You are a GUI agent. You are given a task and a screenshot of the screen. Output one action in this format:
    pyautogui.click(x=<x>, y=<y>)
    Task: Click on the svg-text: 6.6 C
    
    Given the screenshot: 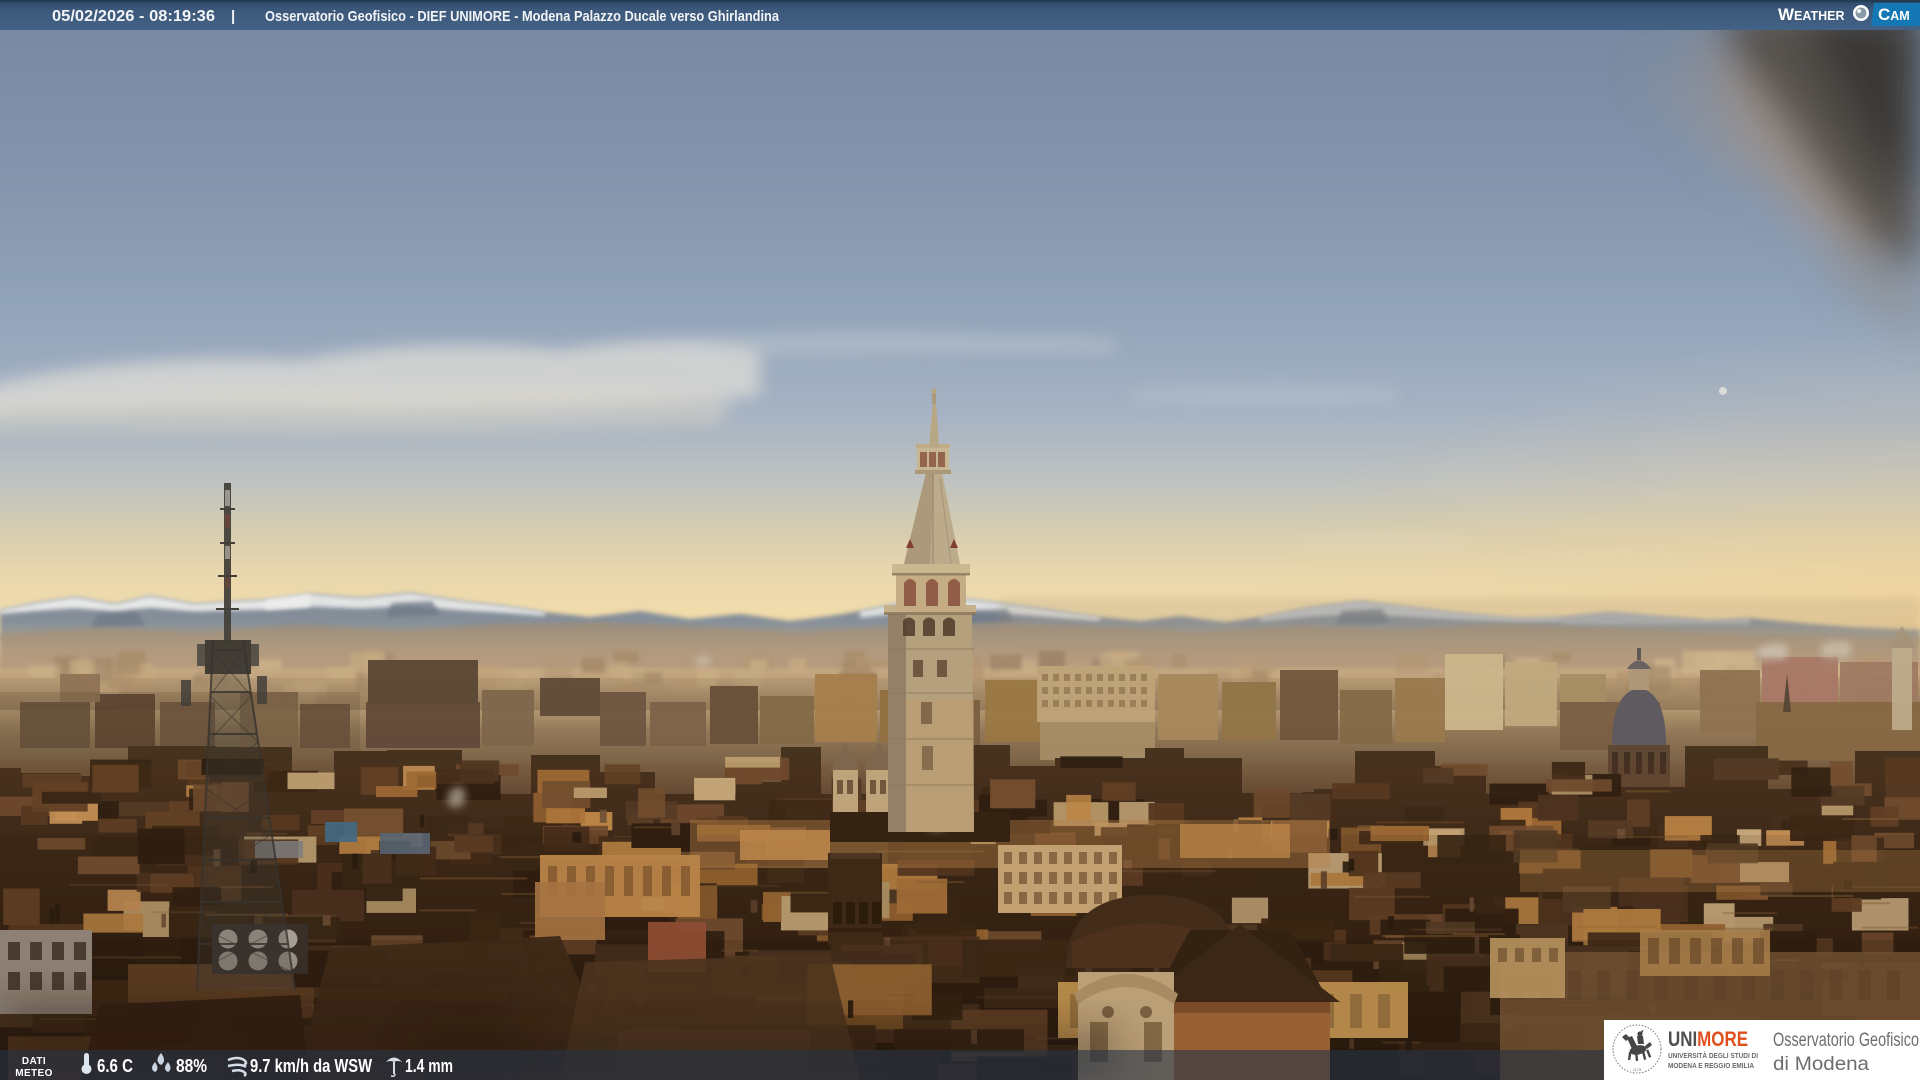 What is the action you would take?
    pyautogui.click(x=115, y=1066)
    